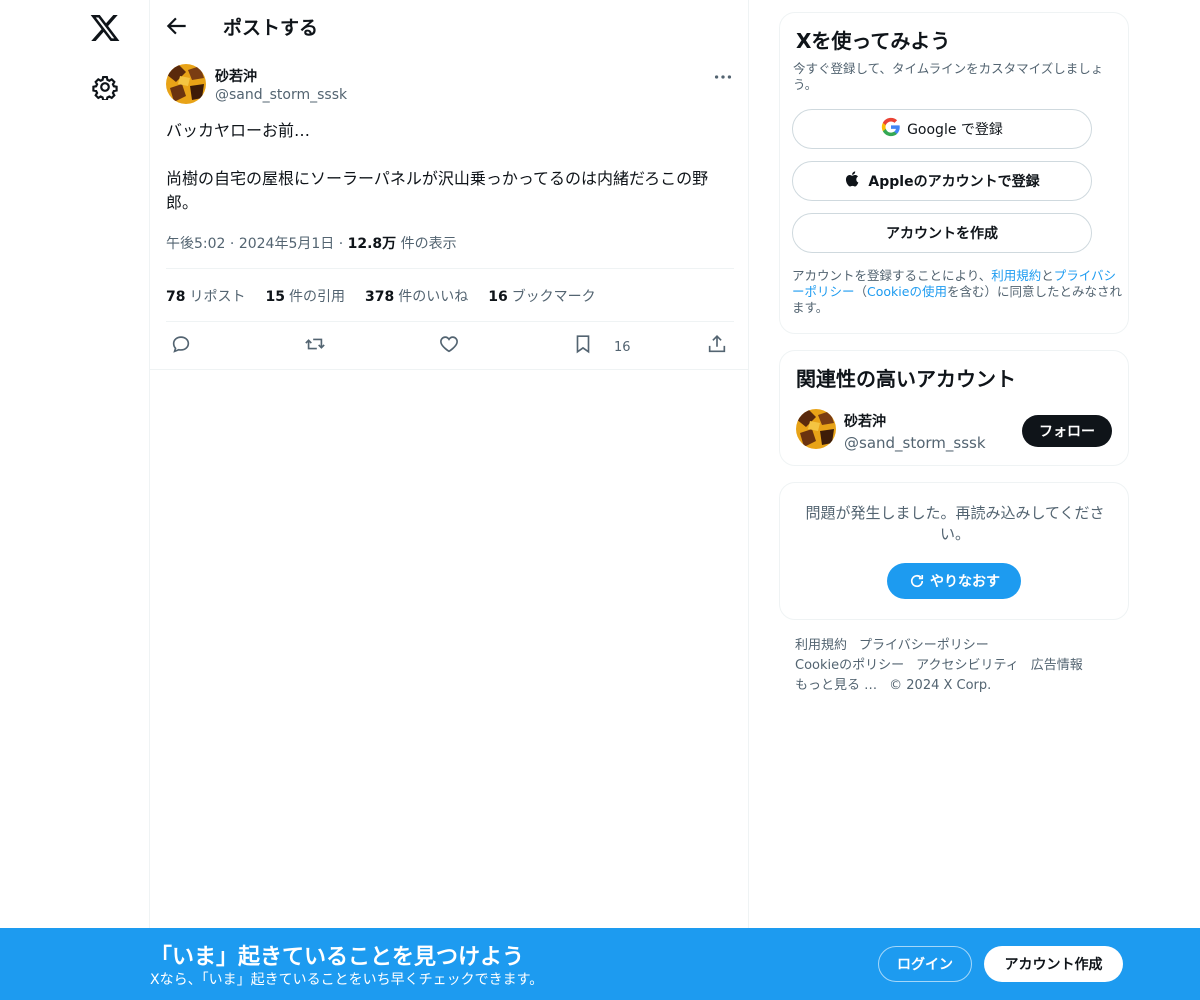 The height and width of the screenshot is (1000, 1200). Describe the element at coordinates (337, 957) in the screenshot. I see `bottom-bar-title: 「いま」起きていることを見つけよう` at that location.